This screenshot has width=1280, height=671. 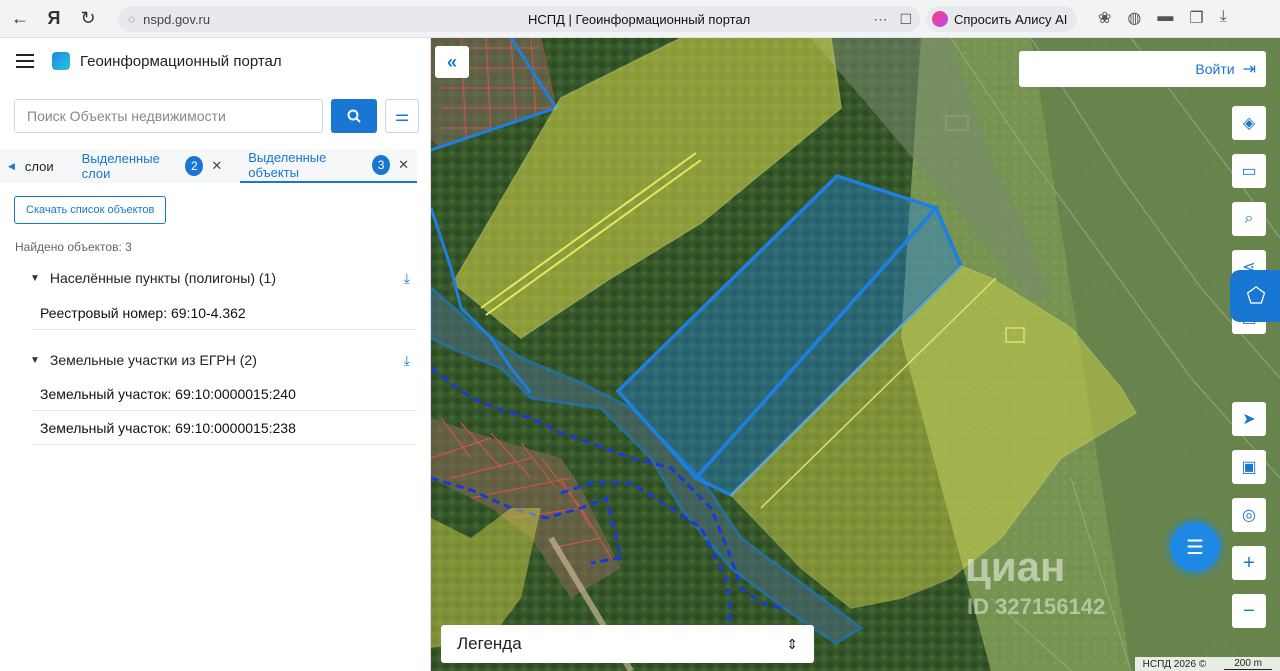 I want to click on portal-title: Геоинформационный портал, so click(x=181, y=61).